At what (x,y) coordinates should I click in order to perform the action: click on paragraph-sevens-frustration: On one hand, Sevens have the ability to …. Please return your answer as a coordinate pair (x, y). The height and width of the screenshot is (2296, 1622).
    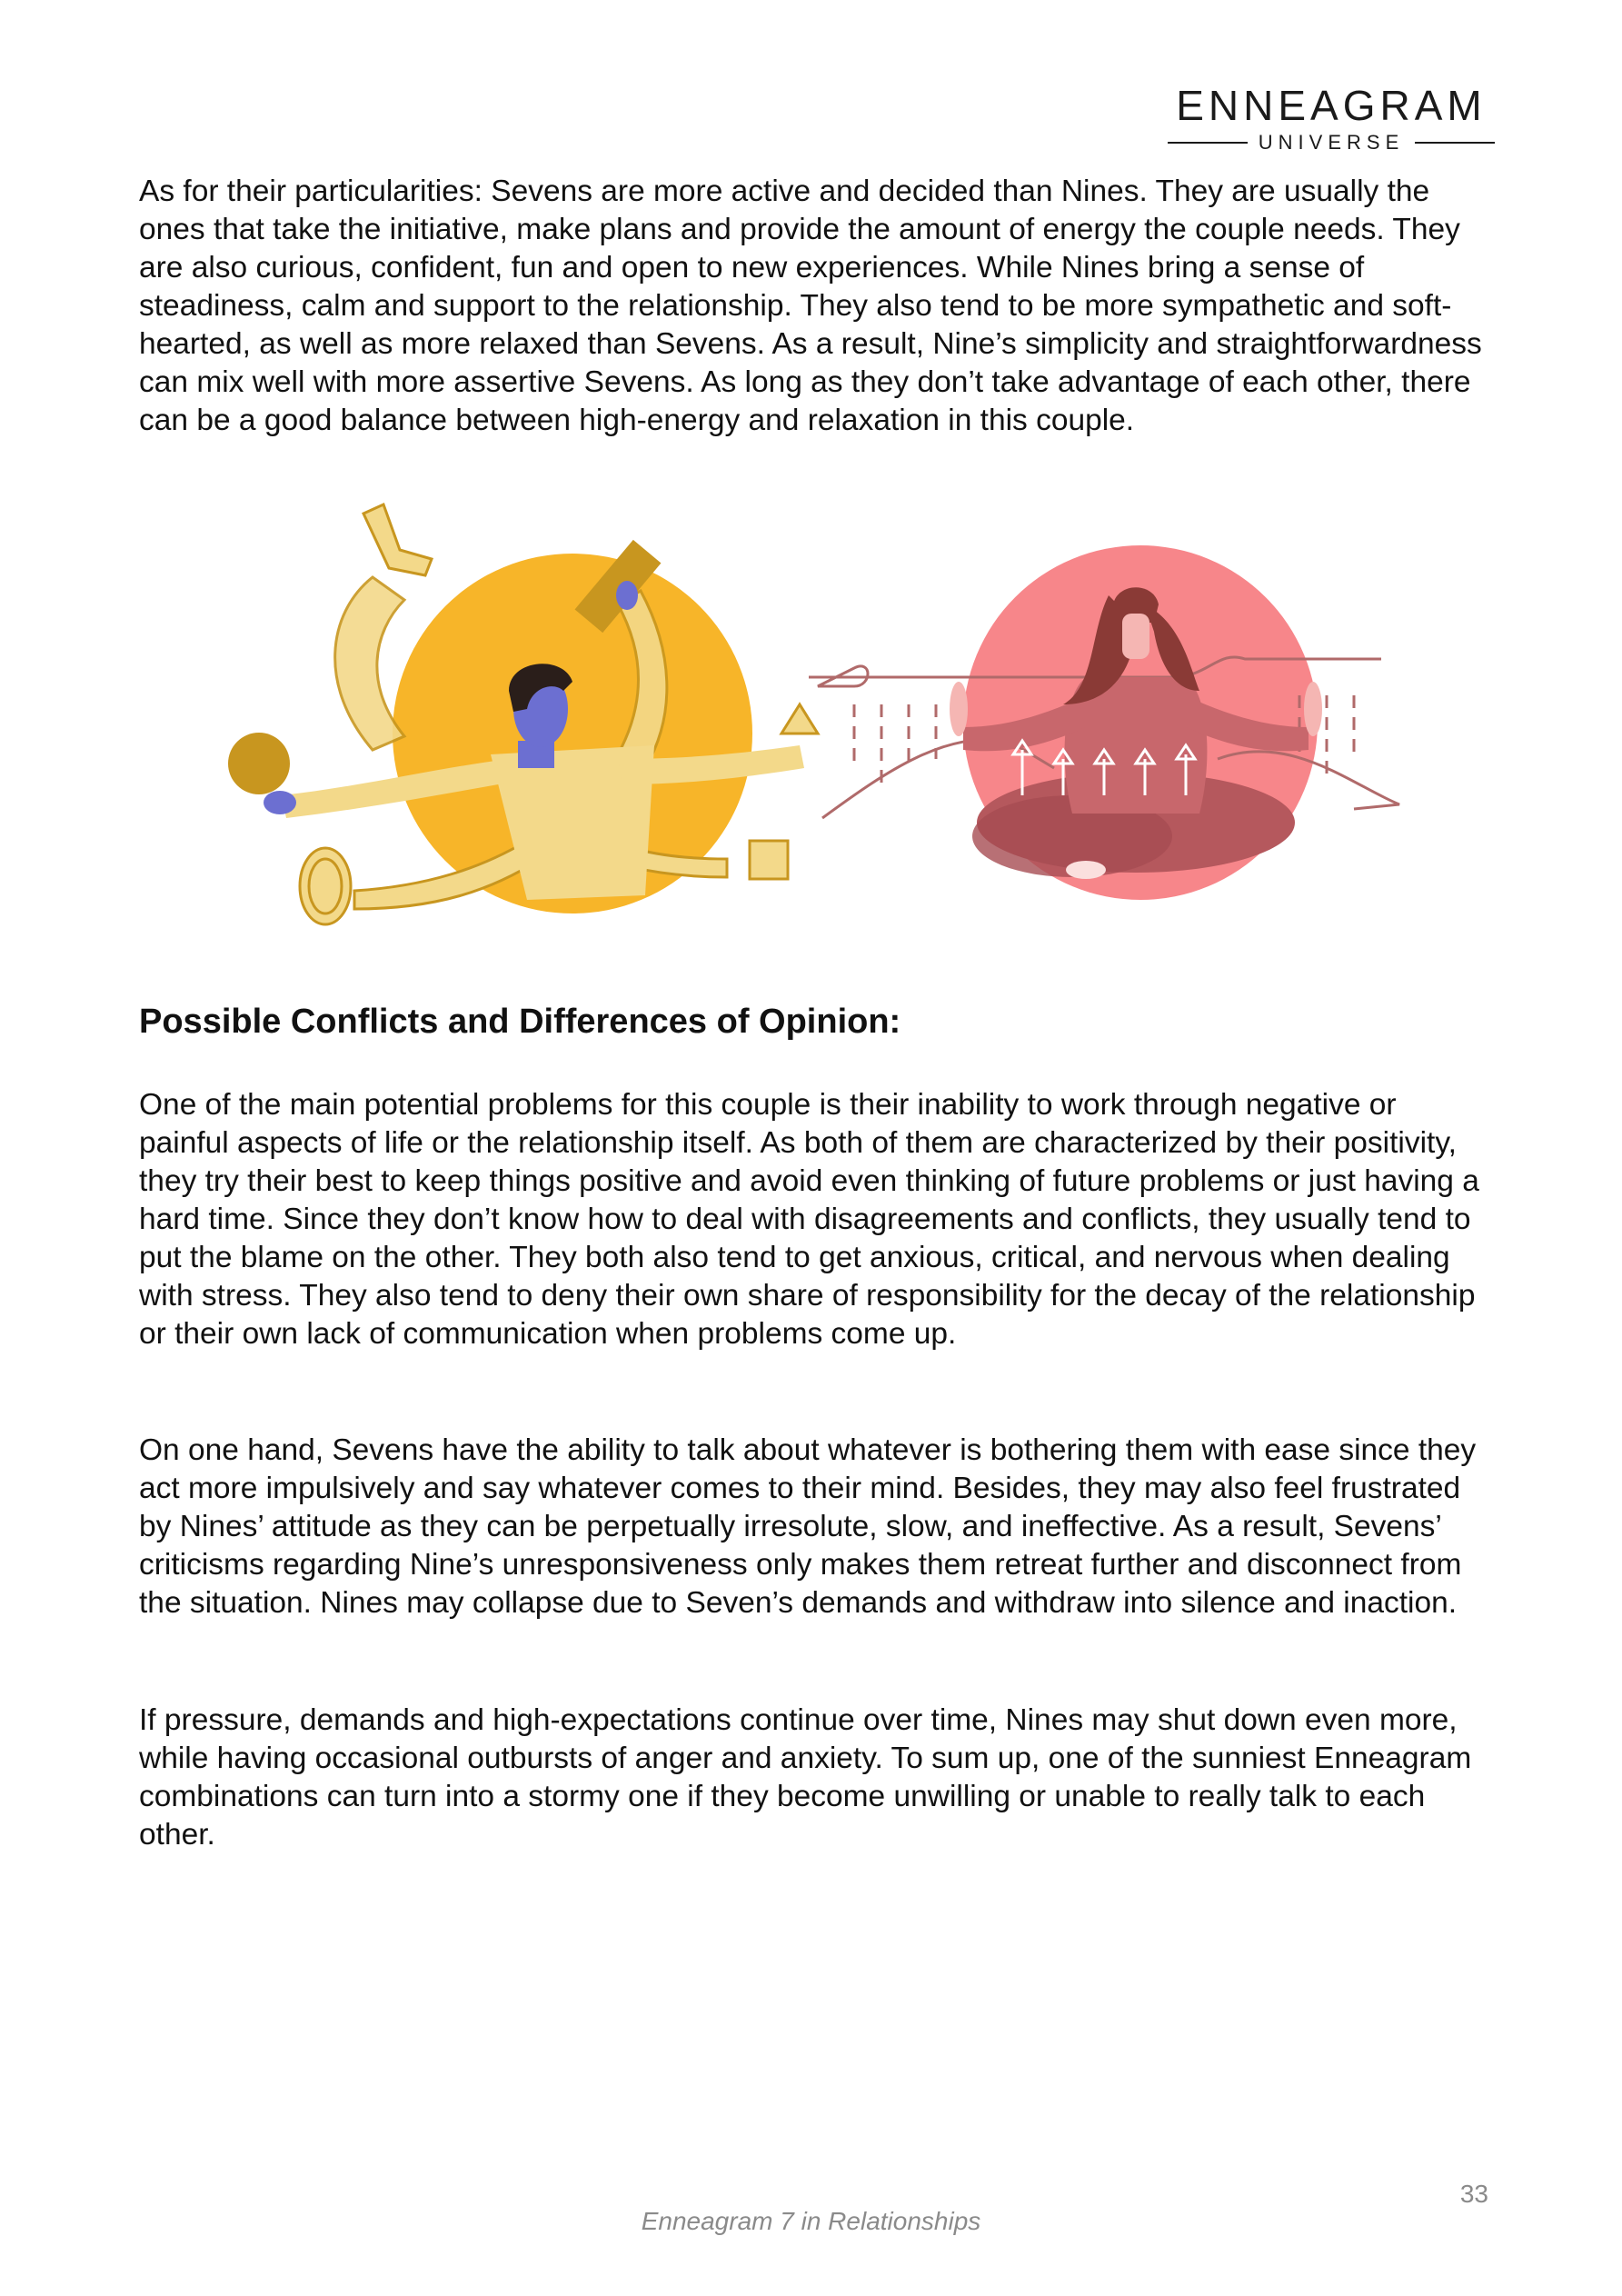
    Looking at the image, I should click on (808, 1526).